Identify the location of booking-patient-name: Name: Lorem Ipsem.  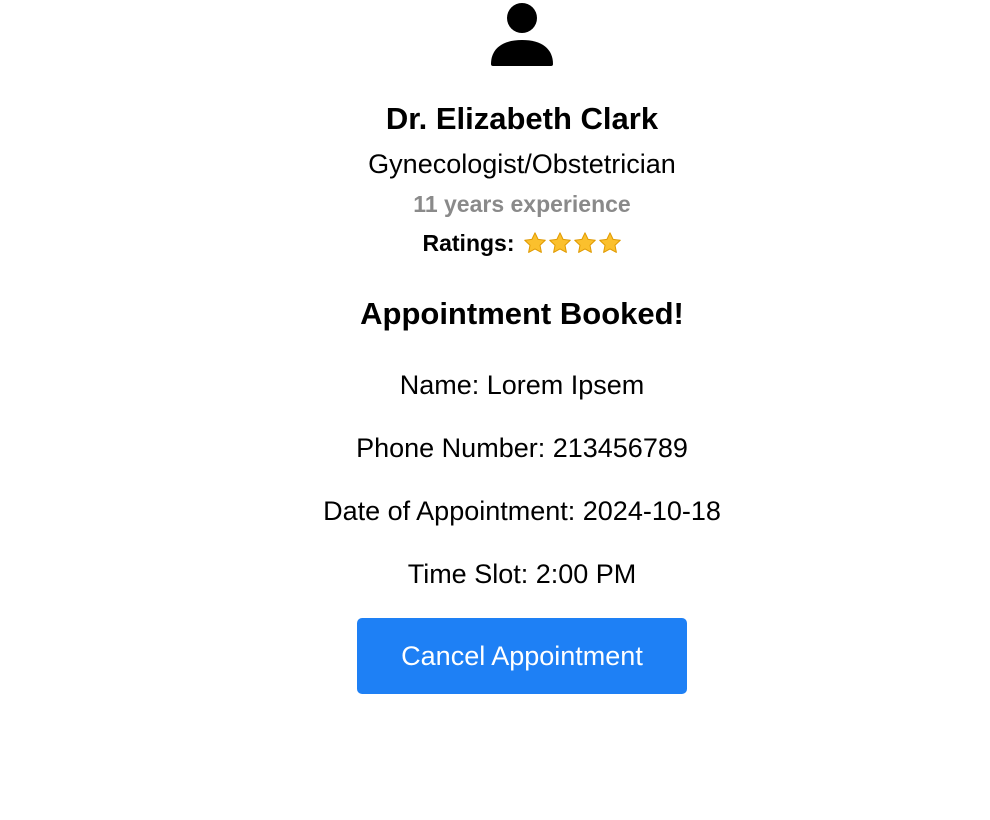
(522, 385).